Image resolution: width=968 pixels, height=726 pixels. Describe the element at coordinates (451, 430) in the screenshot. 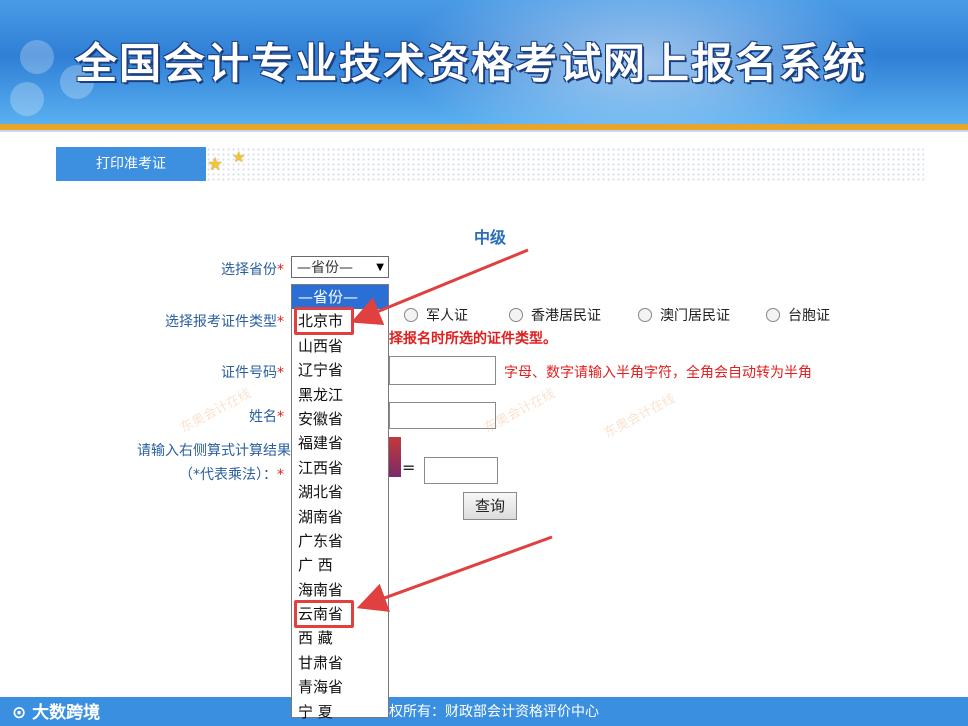

I see `annotation-arrows` at that location.